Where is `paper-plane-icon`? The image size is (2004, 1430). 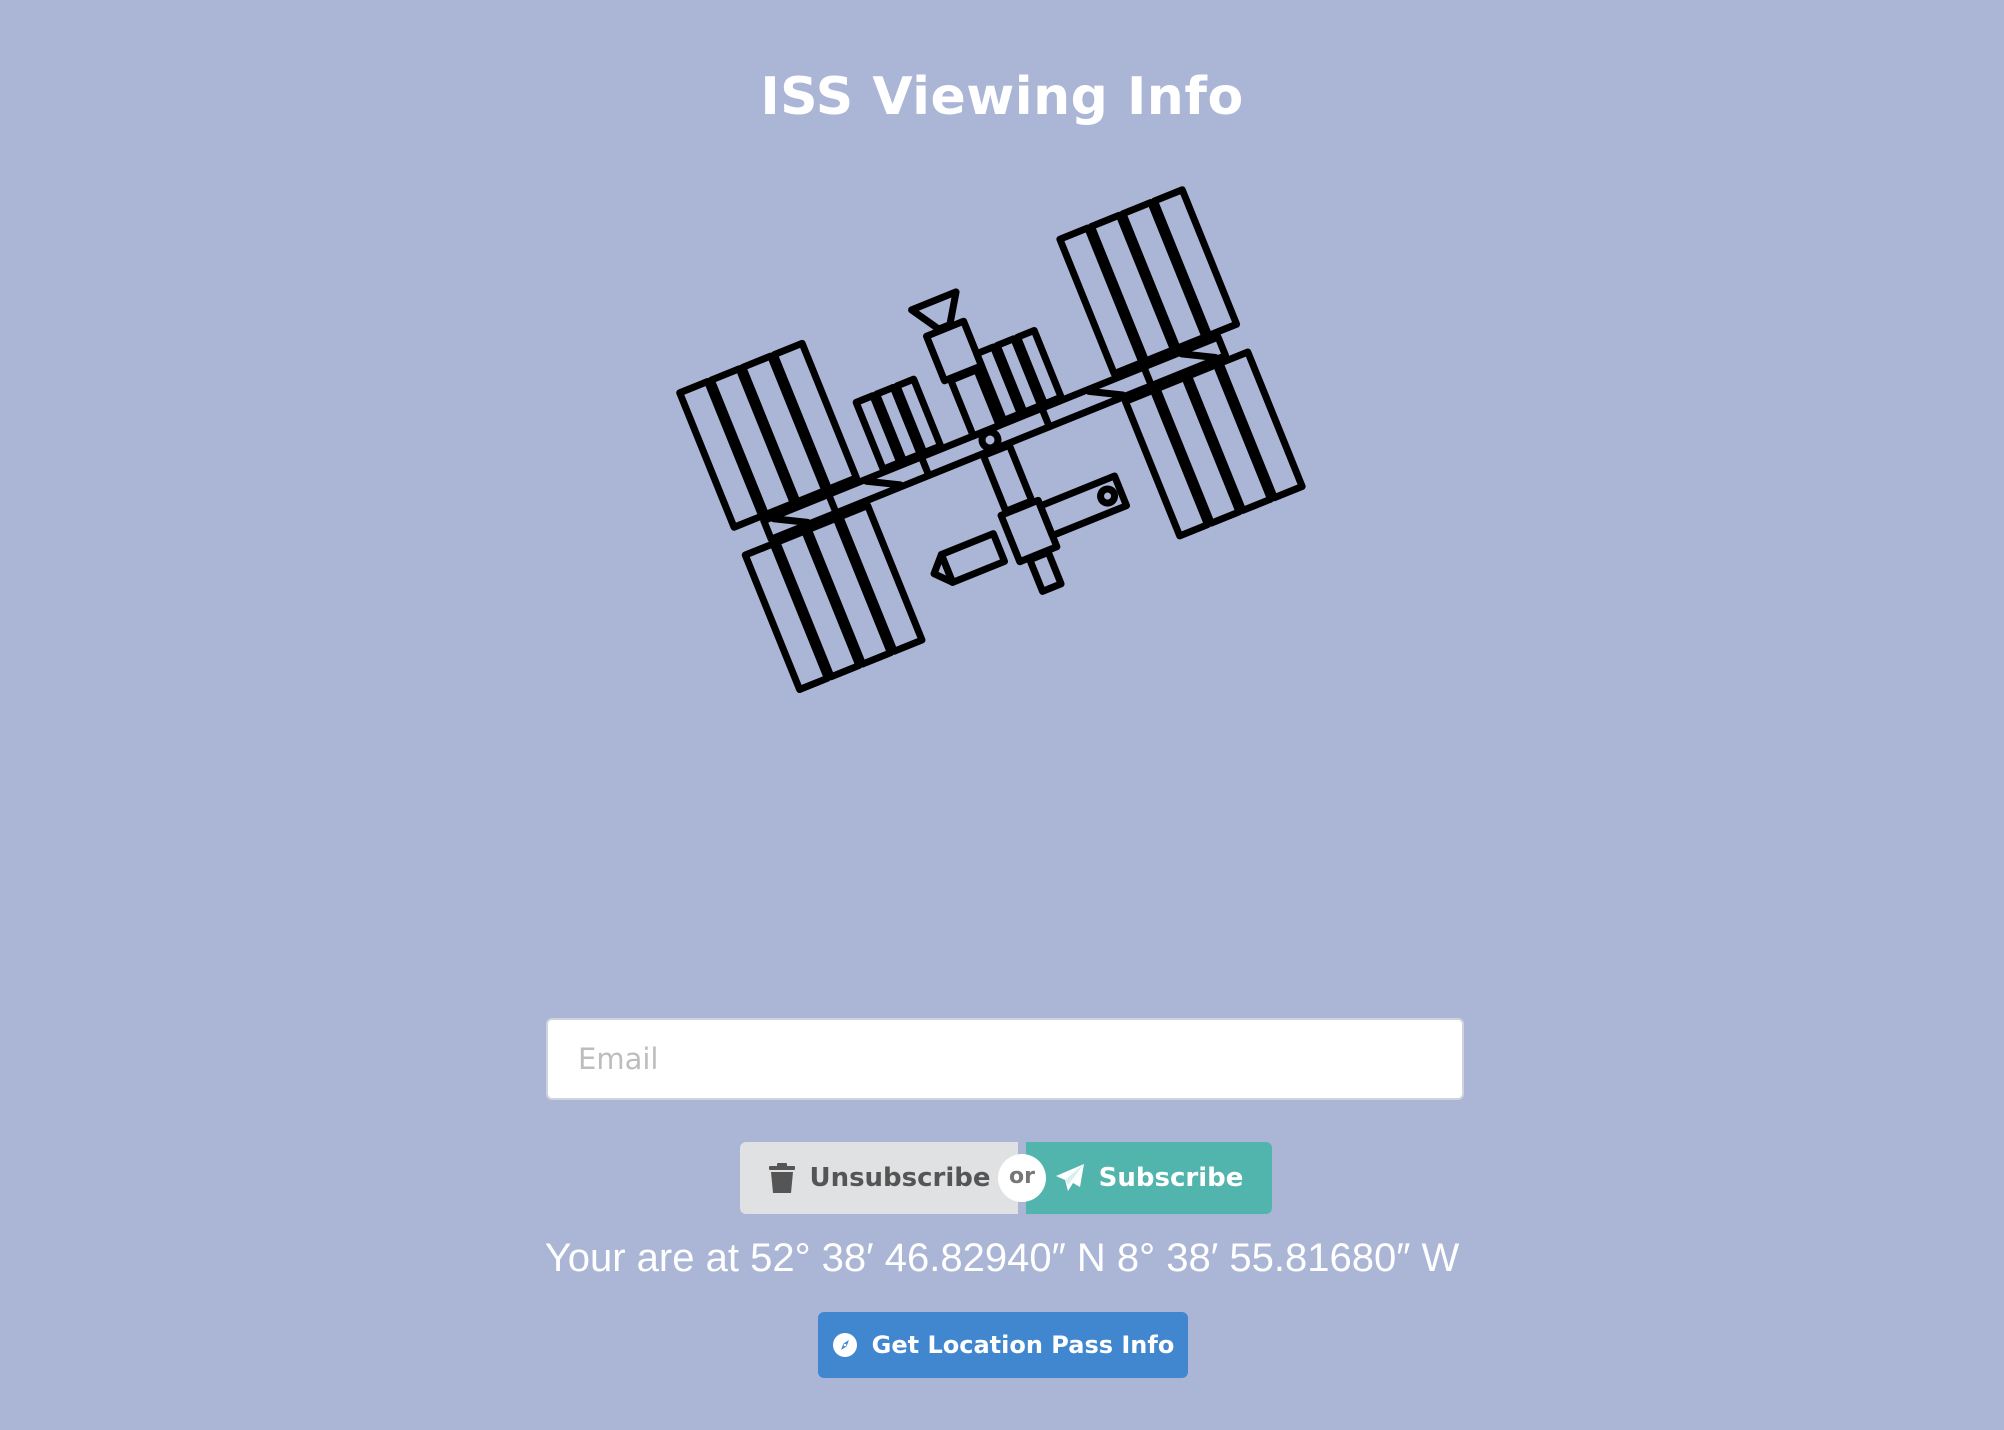
paper-plane-icon is located at coordinates (1070, 1178).